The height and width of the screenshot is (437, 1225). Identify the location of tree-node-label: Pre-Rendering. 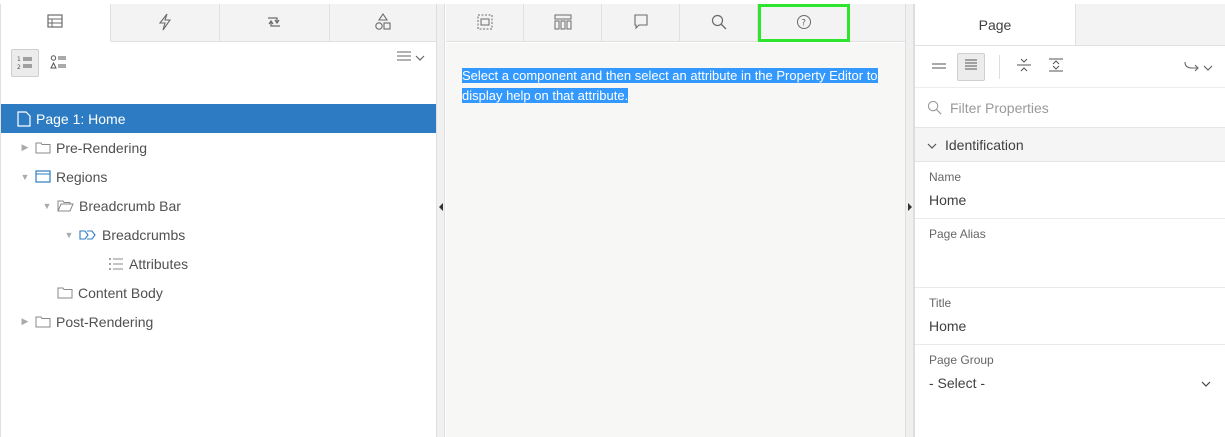
(102, 147).